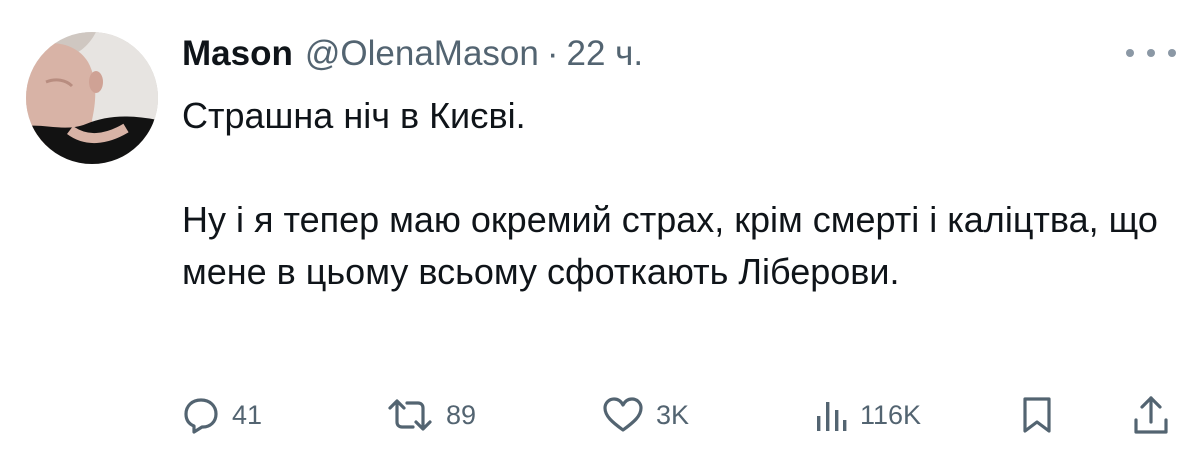 The width and height of the screenshot is (1200, 470). I want to click on avatar-photo, so click(92, 98).